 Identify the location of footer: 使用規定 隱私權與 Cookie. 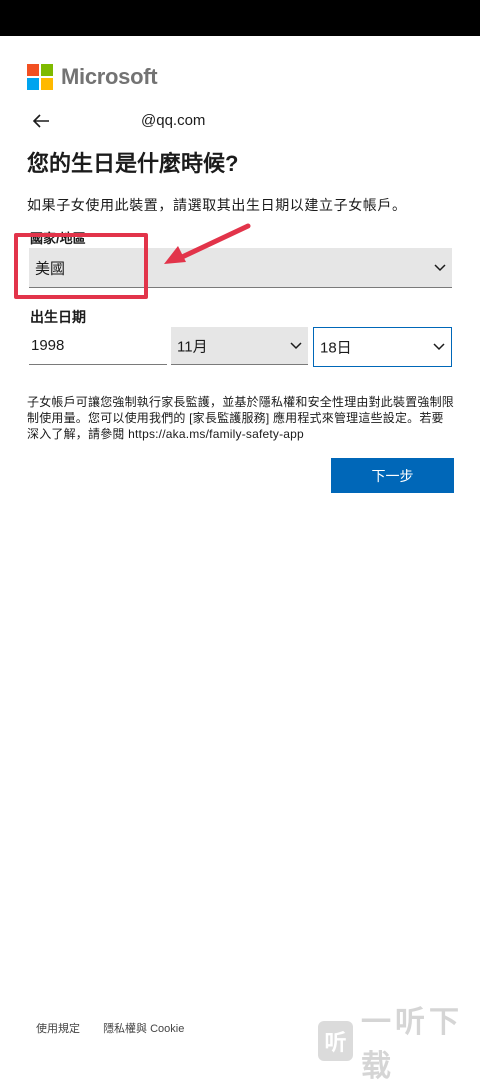
(120, 1028).